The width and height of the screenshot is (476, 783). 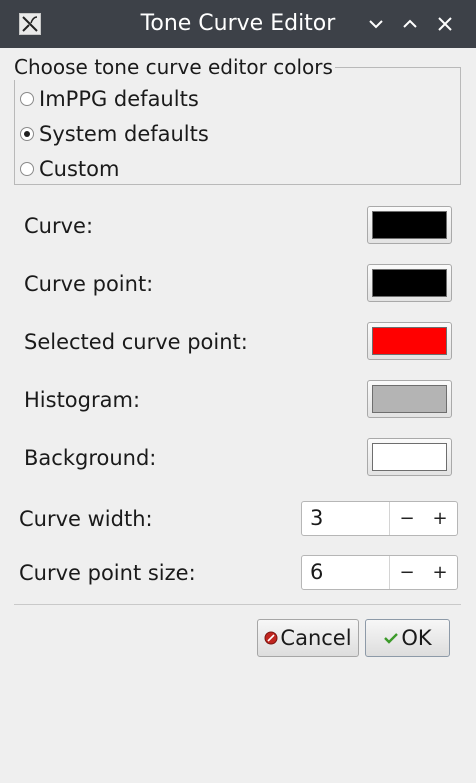 I want to click on curve-color-button, so click(x=409, y=225).